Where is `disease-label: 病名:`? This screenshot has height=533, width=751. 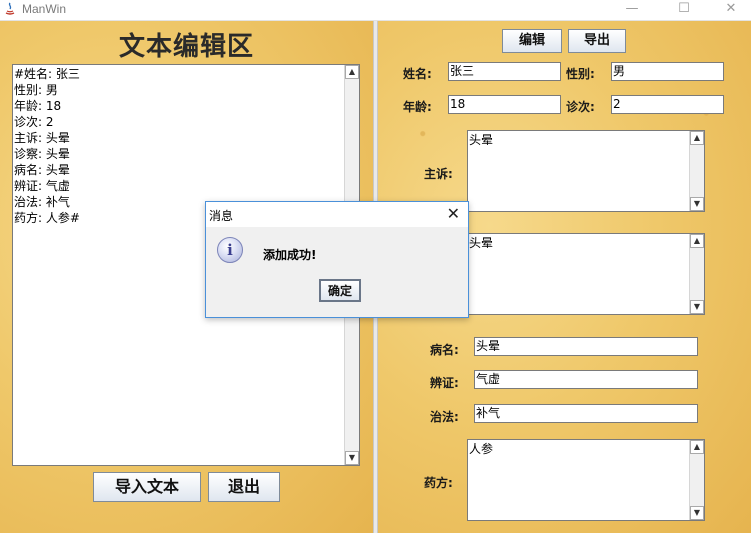 disease-label: 病名: is located at coordinates (444, 350).